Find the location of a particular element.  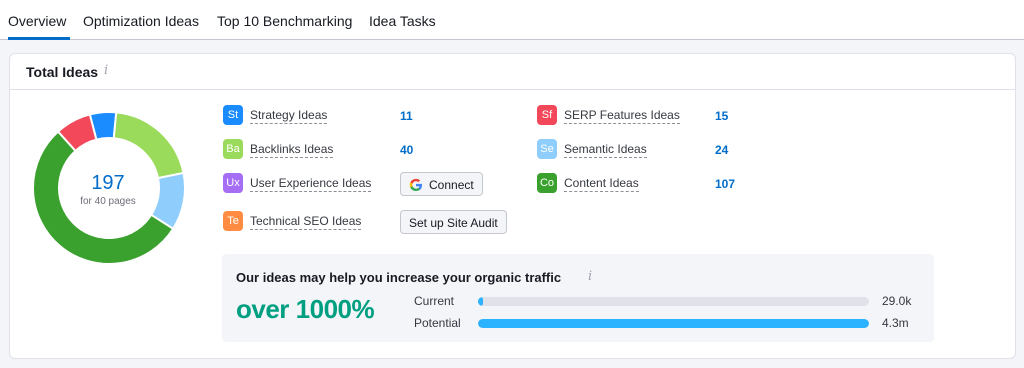

potential-traffic-bar is located at coordinates (673, 323).